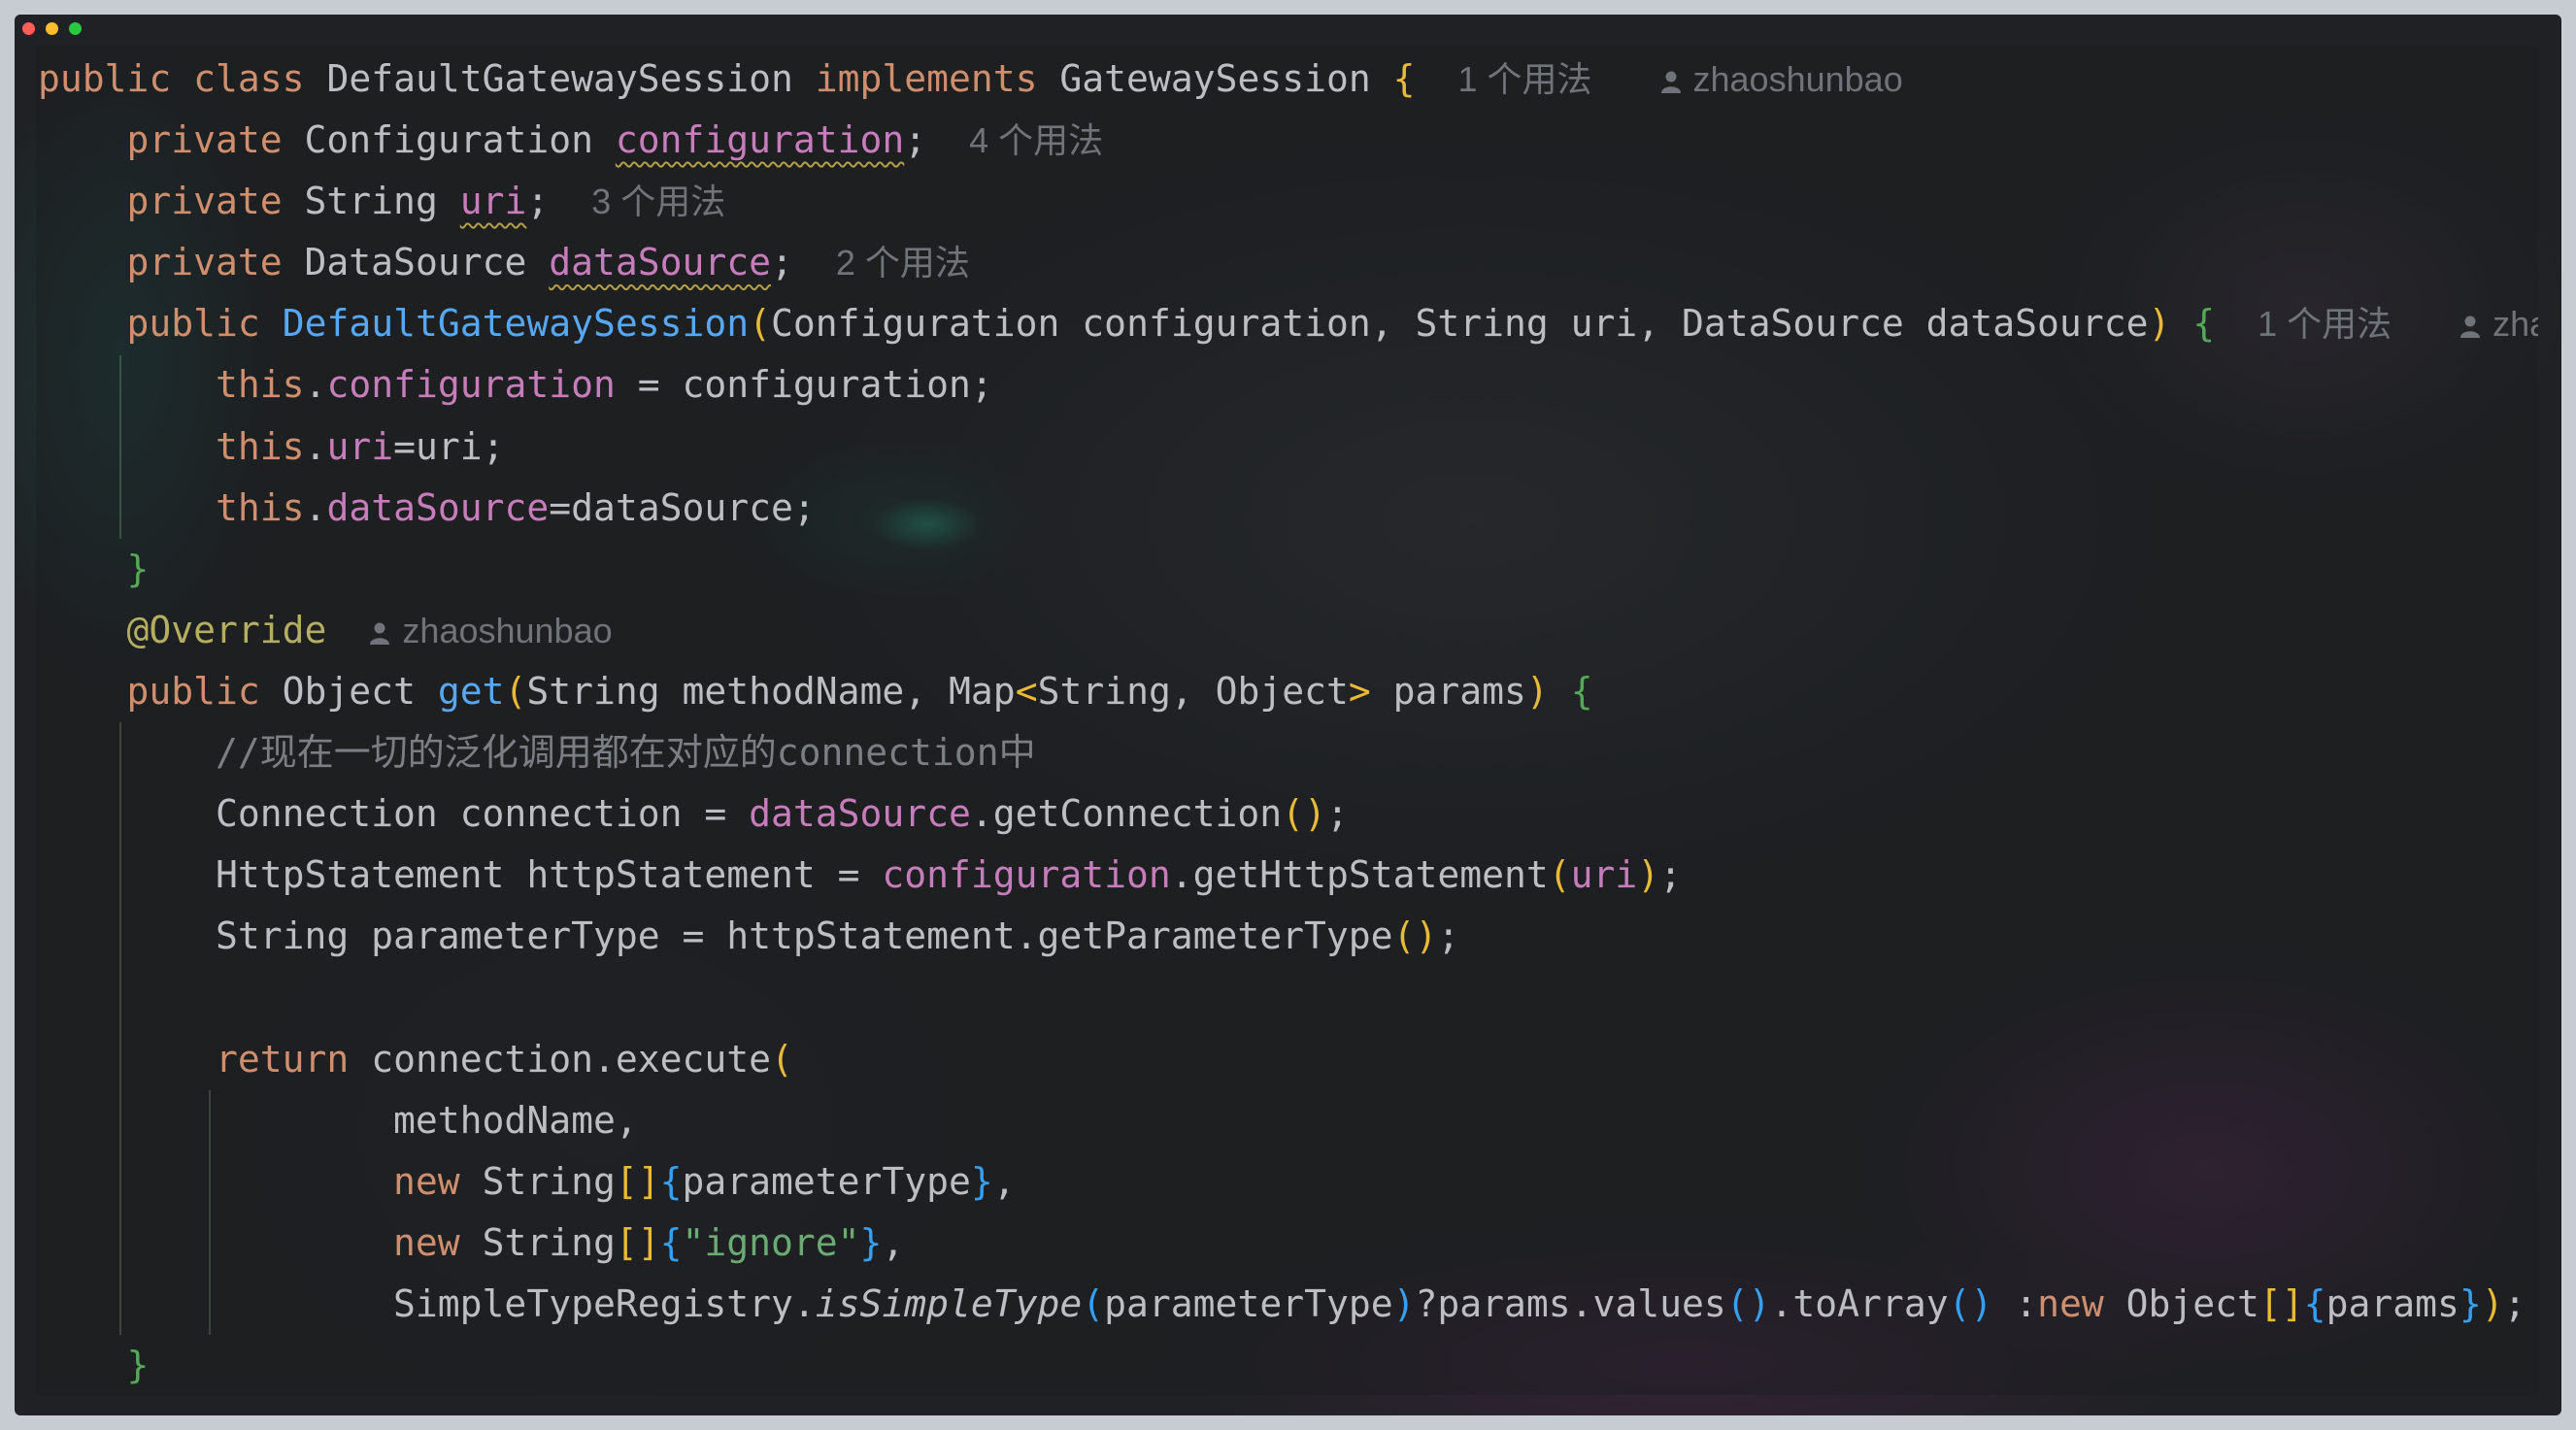 The image size is (2576, 1430). I want to click on code-token: .toArray, so click(1860, 1303).